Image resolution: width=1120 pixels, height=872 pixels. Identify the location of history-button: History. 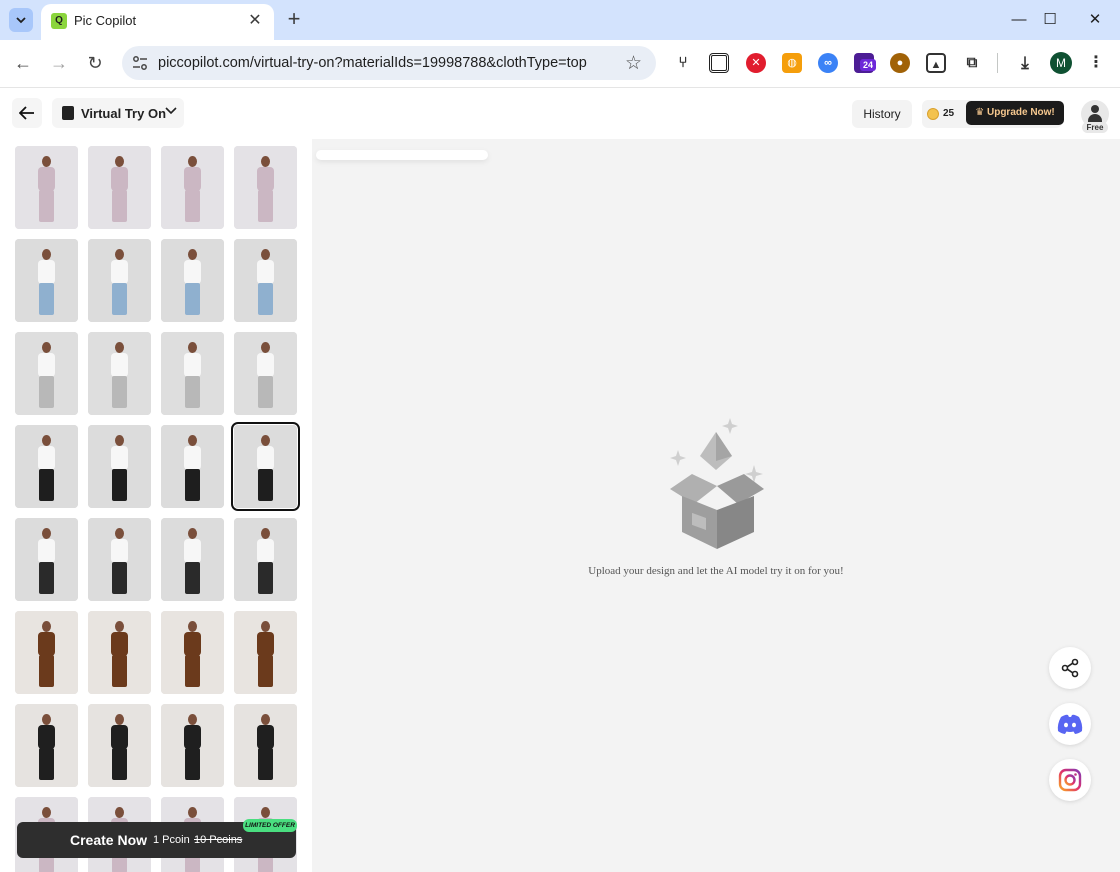
(882, 114).